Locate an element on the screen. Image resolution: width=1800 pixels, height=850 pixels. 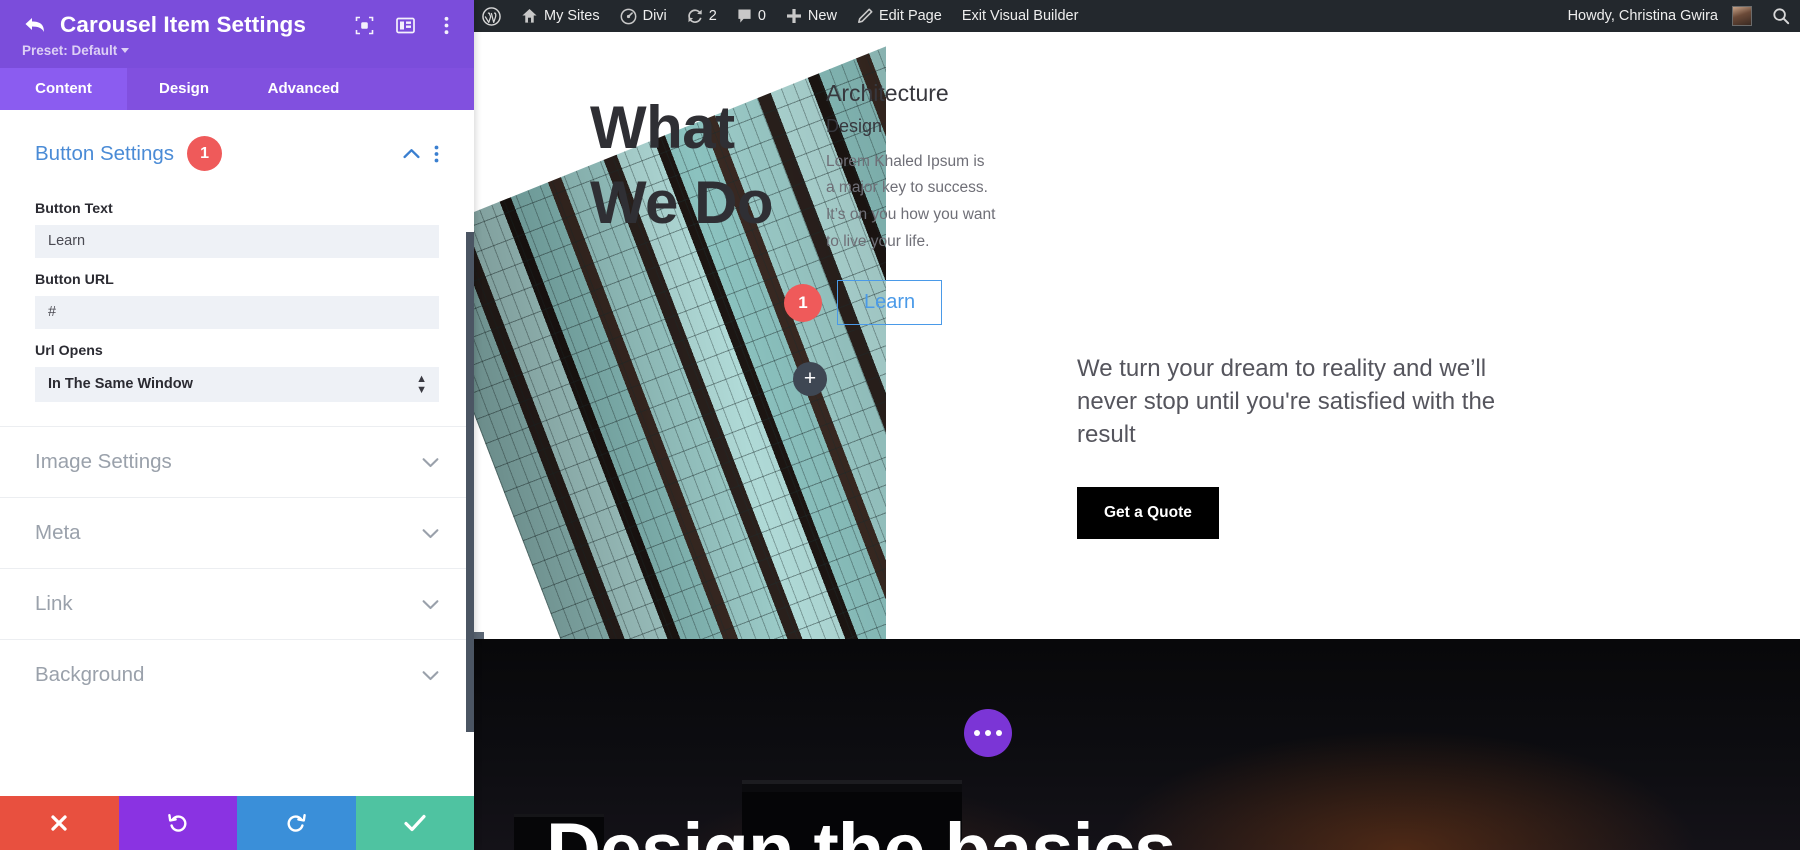
button-settings-header: Button Settings 1 is located at coordinates (237, 148).